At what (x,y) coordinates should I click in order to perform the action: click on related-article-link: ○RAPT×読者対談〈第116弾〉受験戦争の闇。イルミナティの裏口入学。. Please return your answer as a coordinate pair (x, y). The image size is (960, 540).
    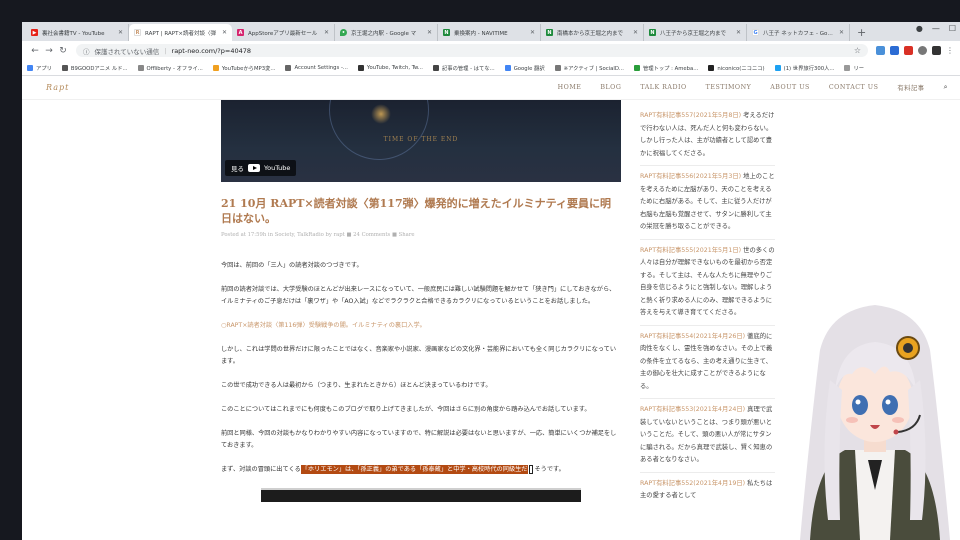
    Looking at the image, I should click on (323, 325).